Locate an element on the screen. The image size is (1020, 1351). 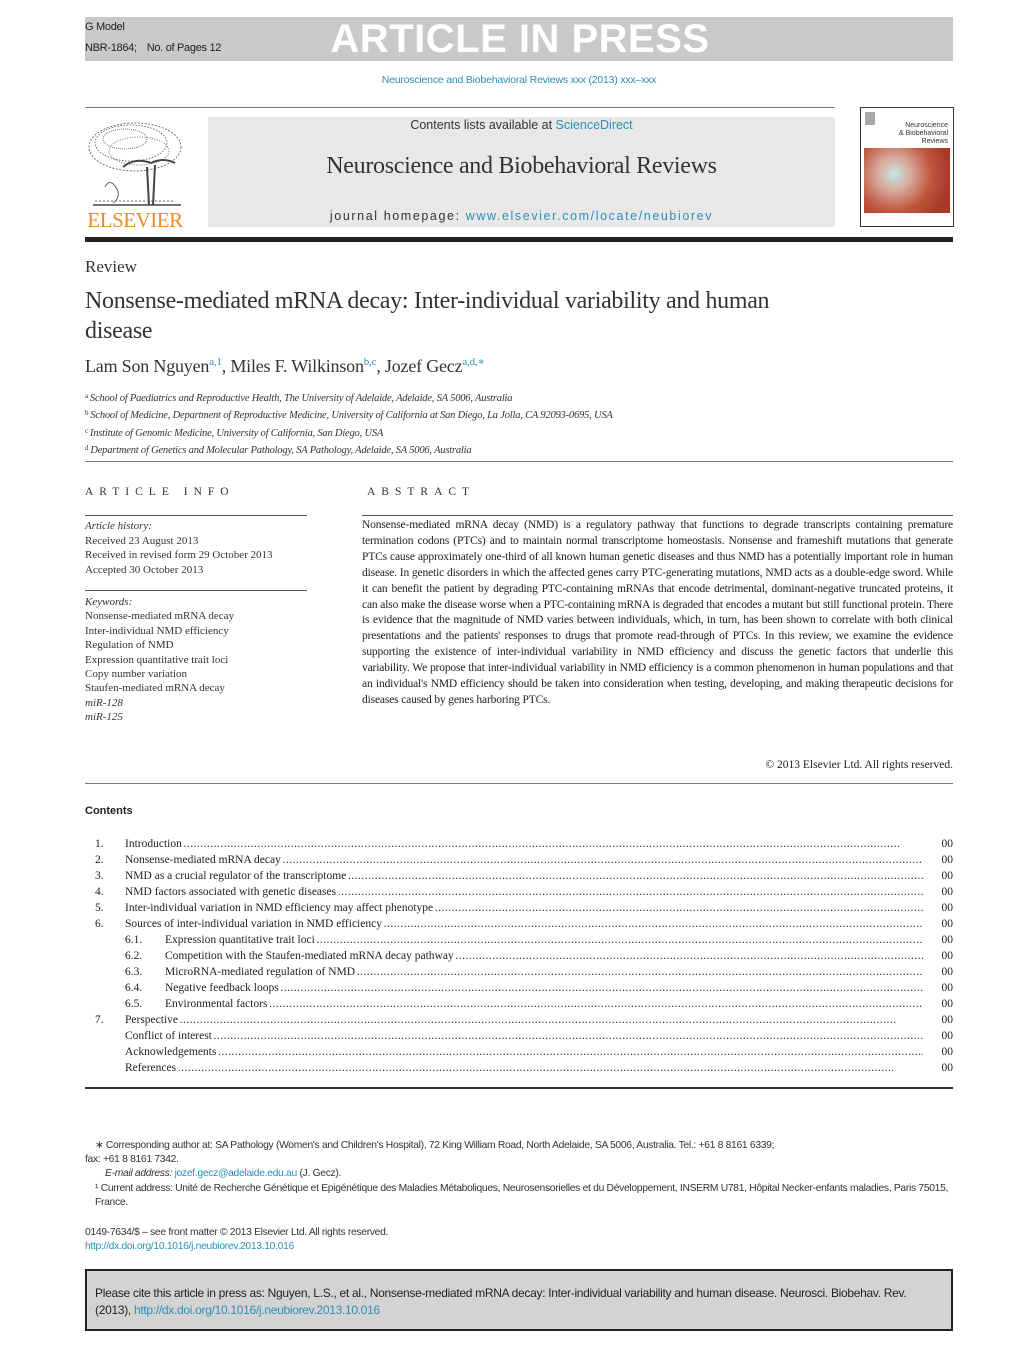
manuscript-id: NBR-1864; is located at coordinates (111, 48).